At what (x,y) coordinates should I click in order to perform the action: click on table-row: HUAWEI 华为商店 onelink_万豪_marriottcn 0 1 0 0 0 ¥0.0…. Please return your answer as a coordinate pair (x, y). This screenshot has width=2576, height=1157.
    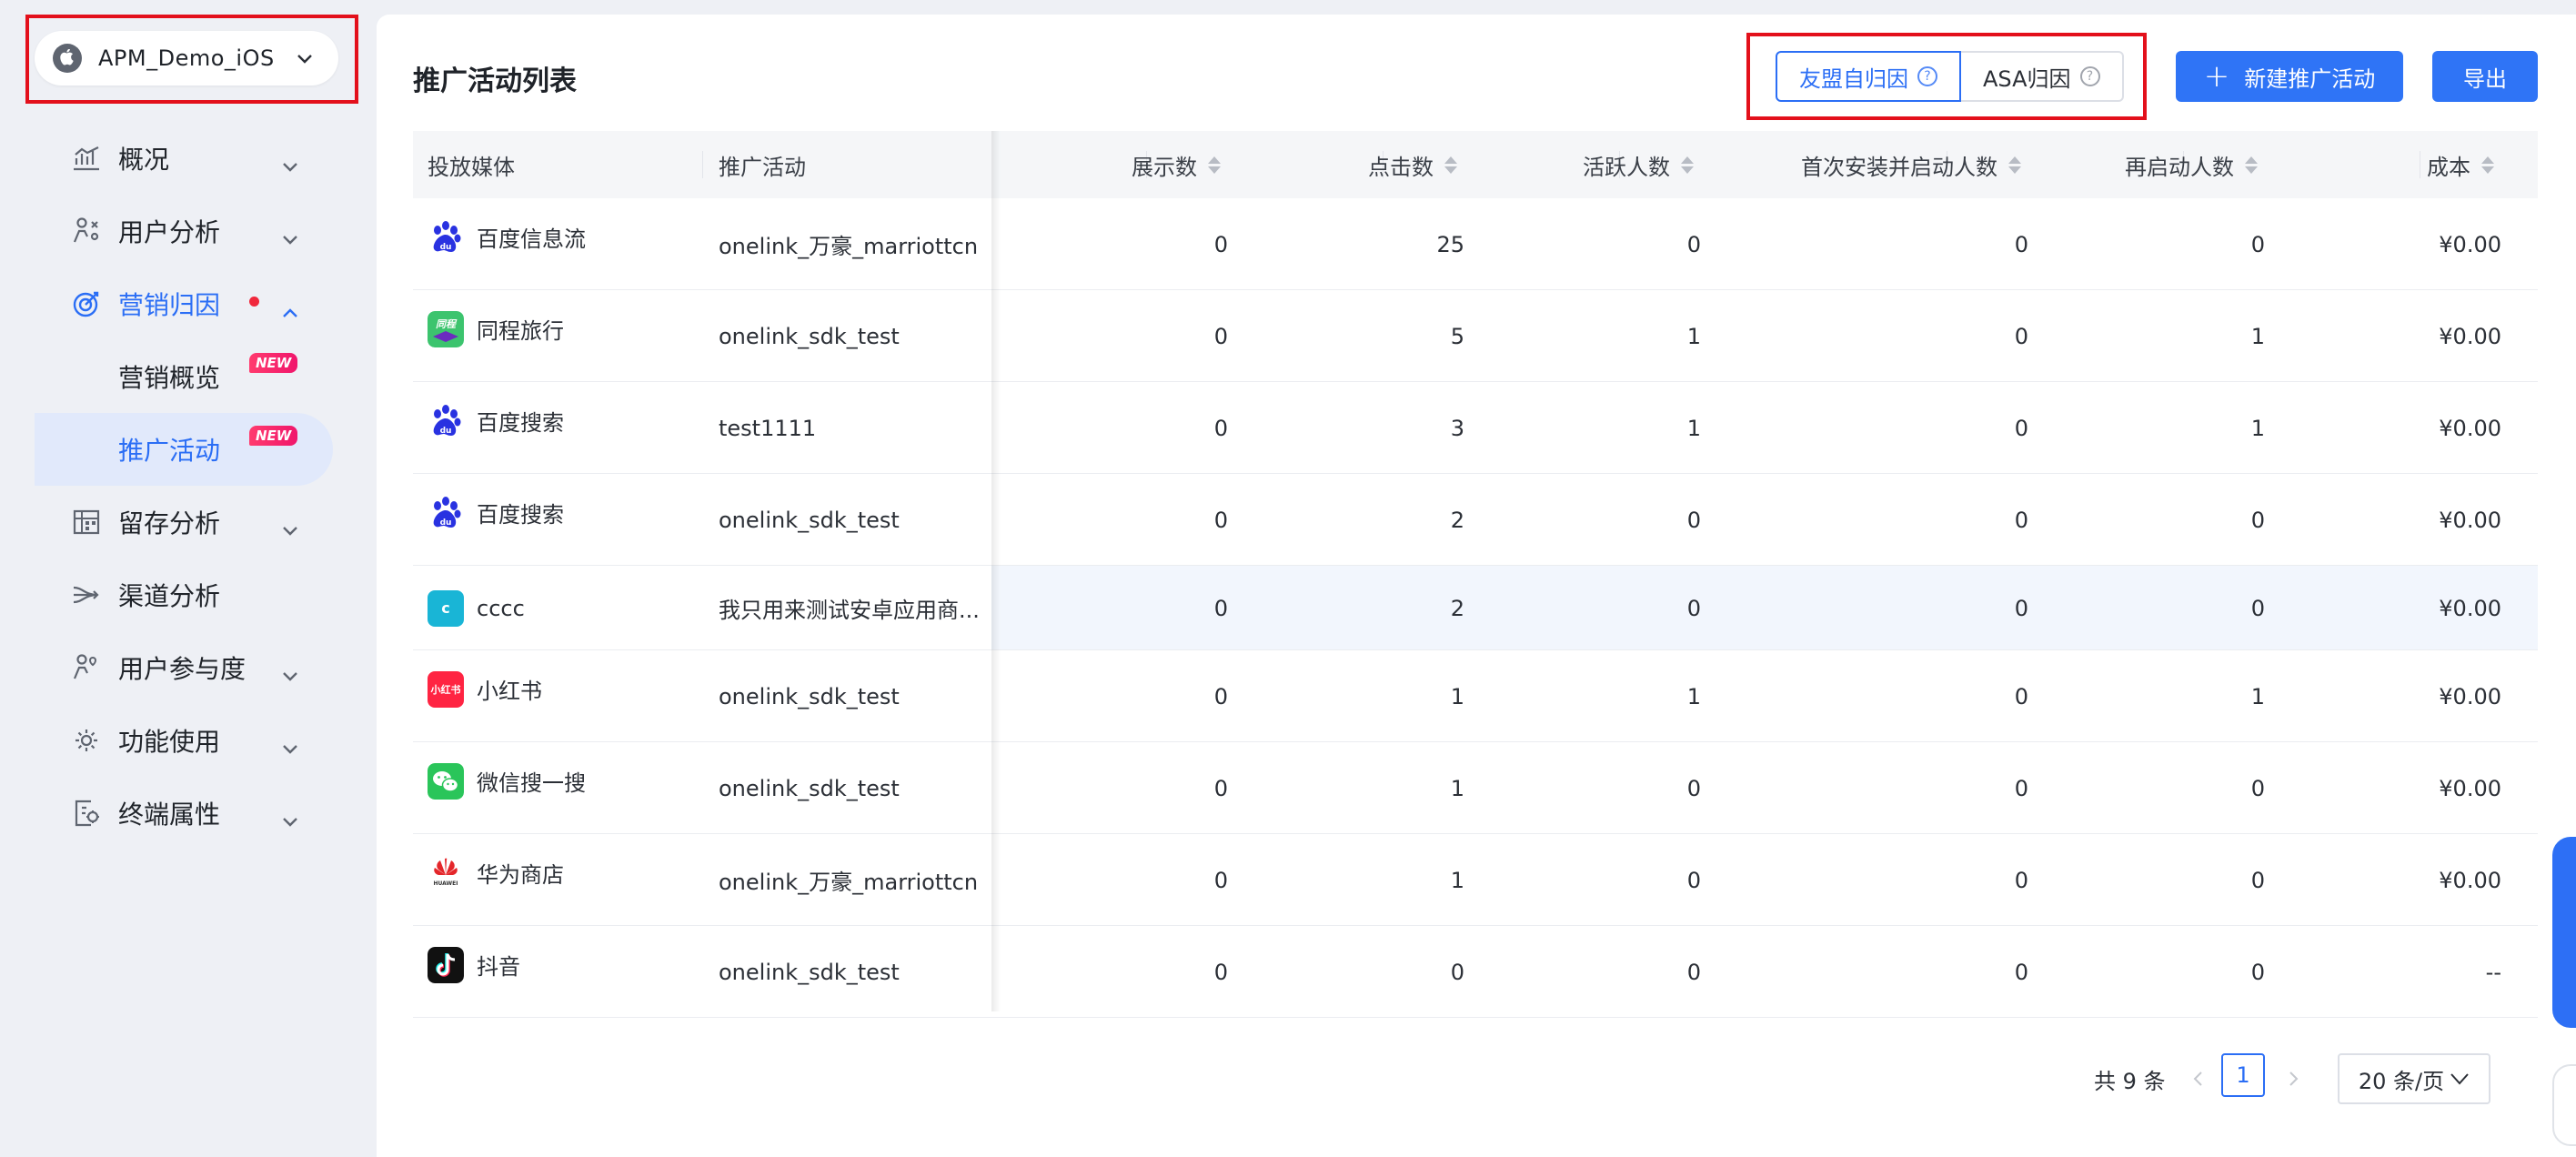
    Looking at the image, I should click on (1475, 880).